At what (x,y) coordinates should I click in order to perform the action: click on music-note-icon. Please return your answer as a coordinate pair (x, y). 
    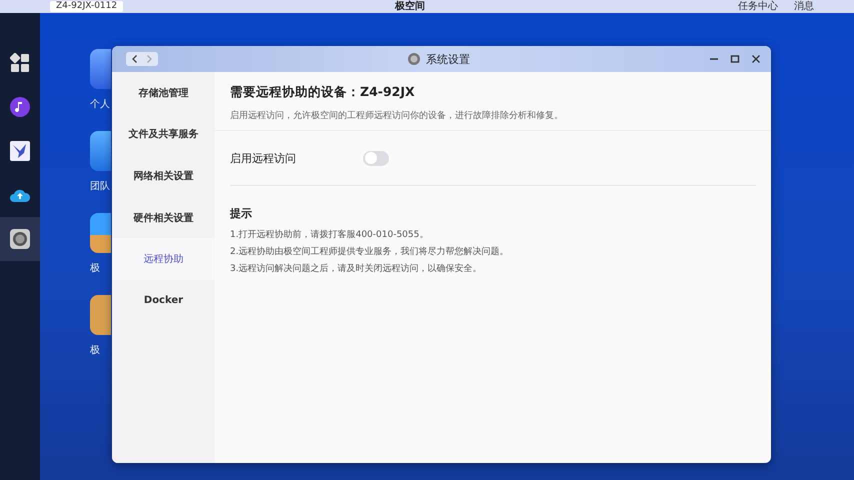
    Looking at the image, I should click on (20, 107).